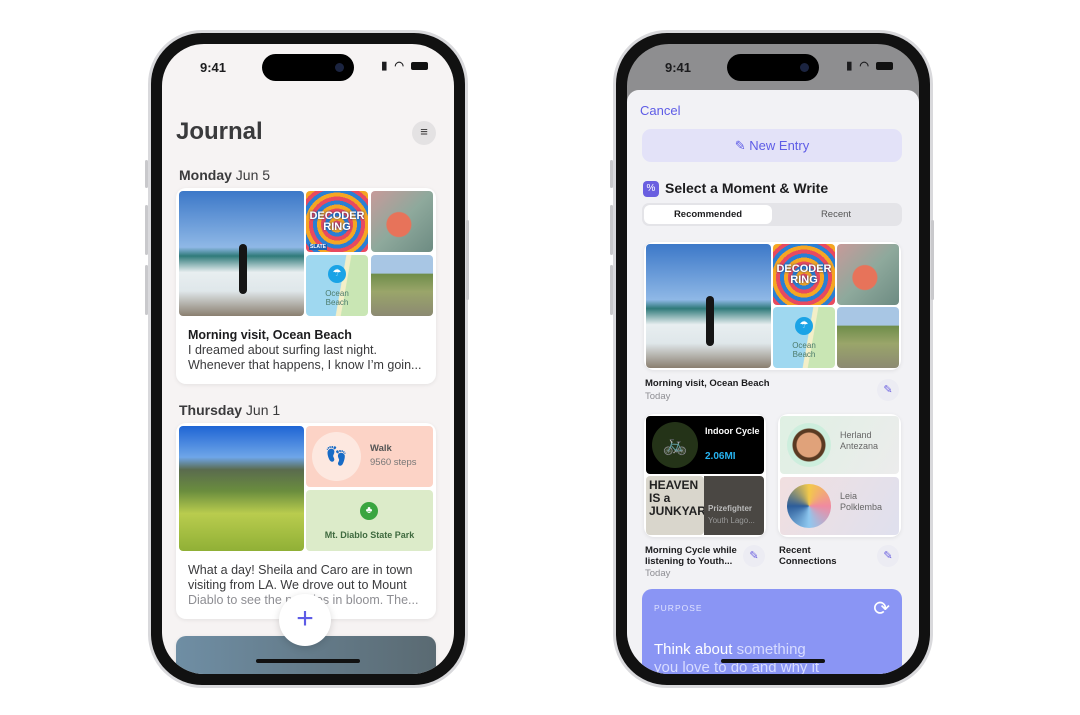 Image resolution: width=1080 pixels, height=715 pixels. I want to click on map-place-label: Mt. Diablo State Park, so click(369, 535).